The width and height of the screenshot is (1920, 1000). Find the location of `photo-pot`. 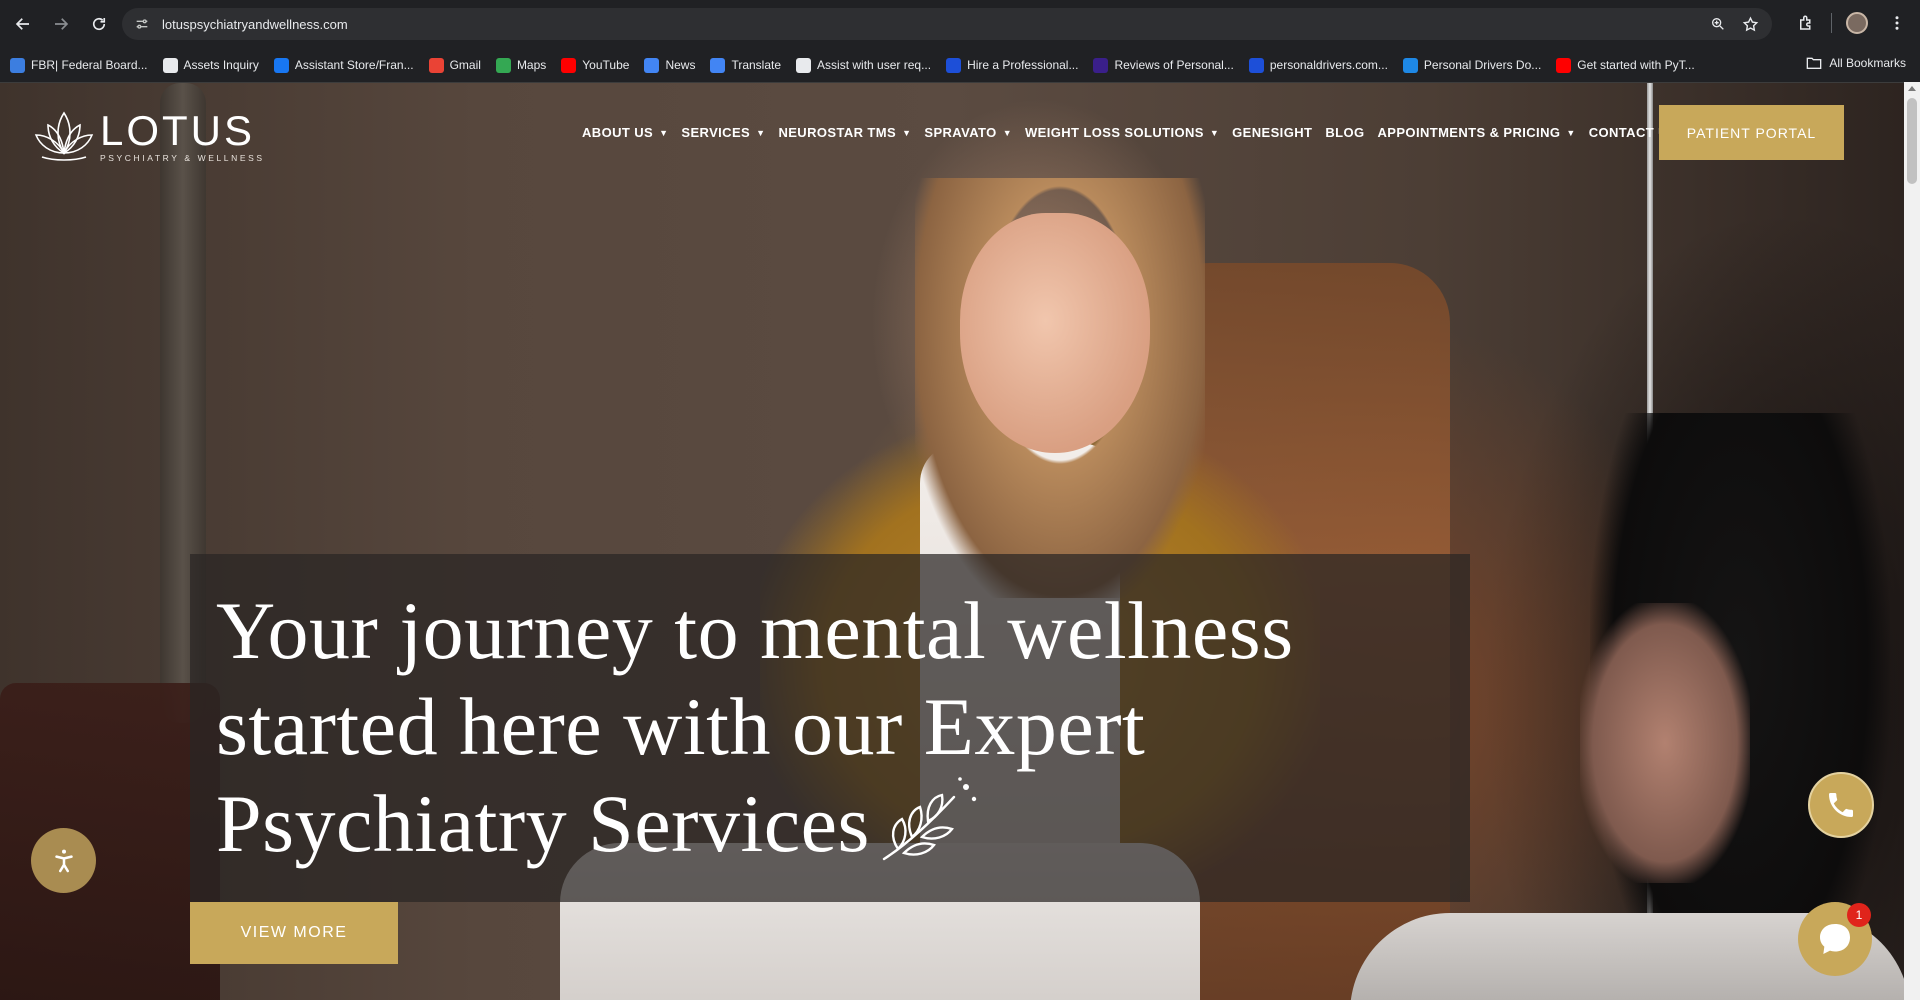

photo-pot is located at coordinates (110, 841).